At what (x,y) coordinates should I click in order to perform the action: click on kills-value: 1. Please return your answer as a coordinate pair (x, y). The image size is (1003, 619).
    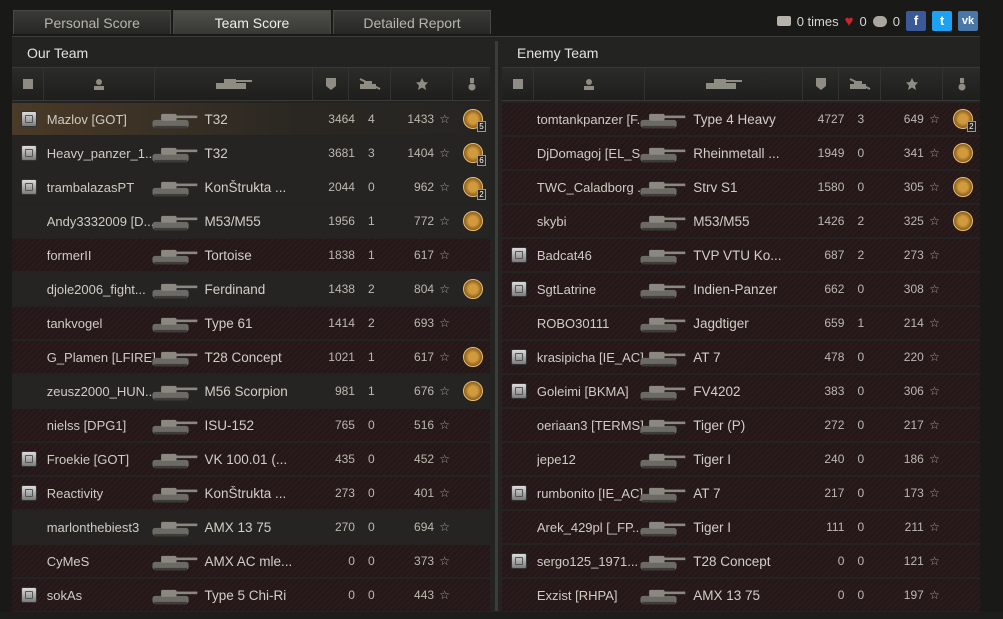
    Looking at the image, I should click on (861, 323).